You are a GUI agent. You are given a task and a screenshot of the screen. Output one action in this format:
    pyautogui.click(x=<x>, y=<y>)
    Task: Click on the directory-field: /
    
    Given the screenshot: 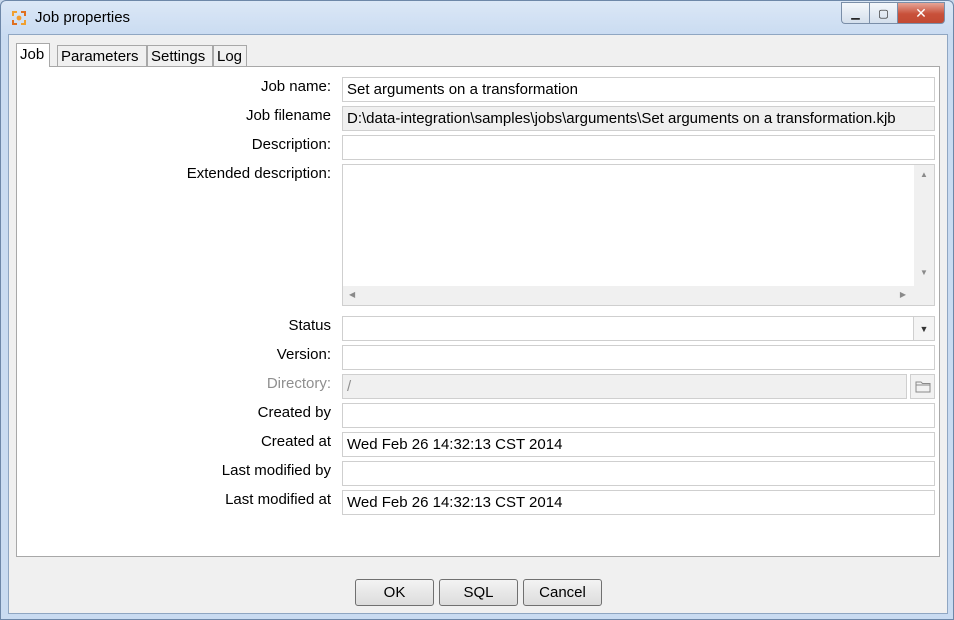 What is the action you would take?
    pyautogui.click(x=624, y=386)
    